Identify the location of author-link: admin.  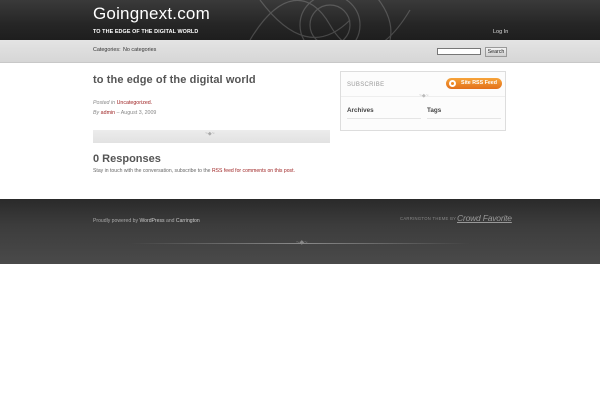
(108, 113).